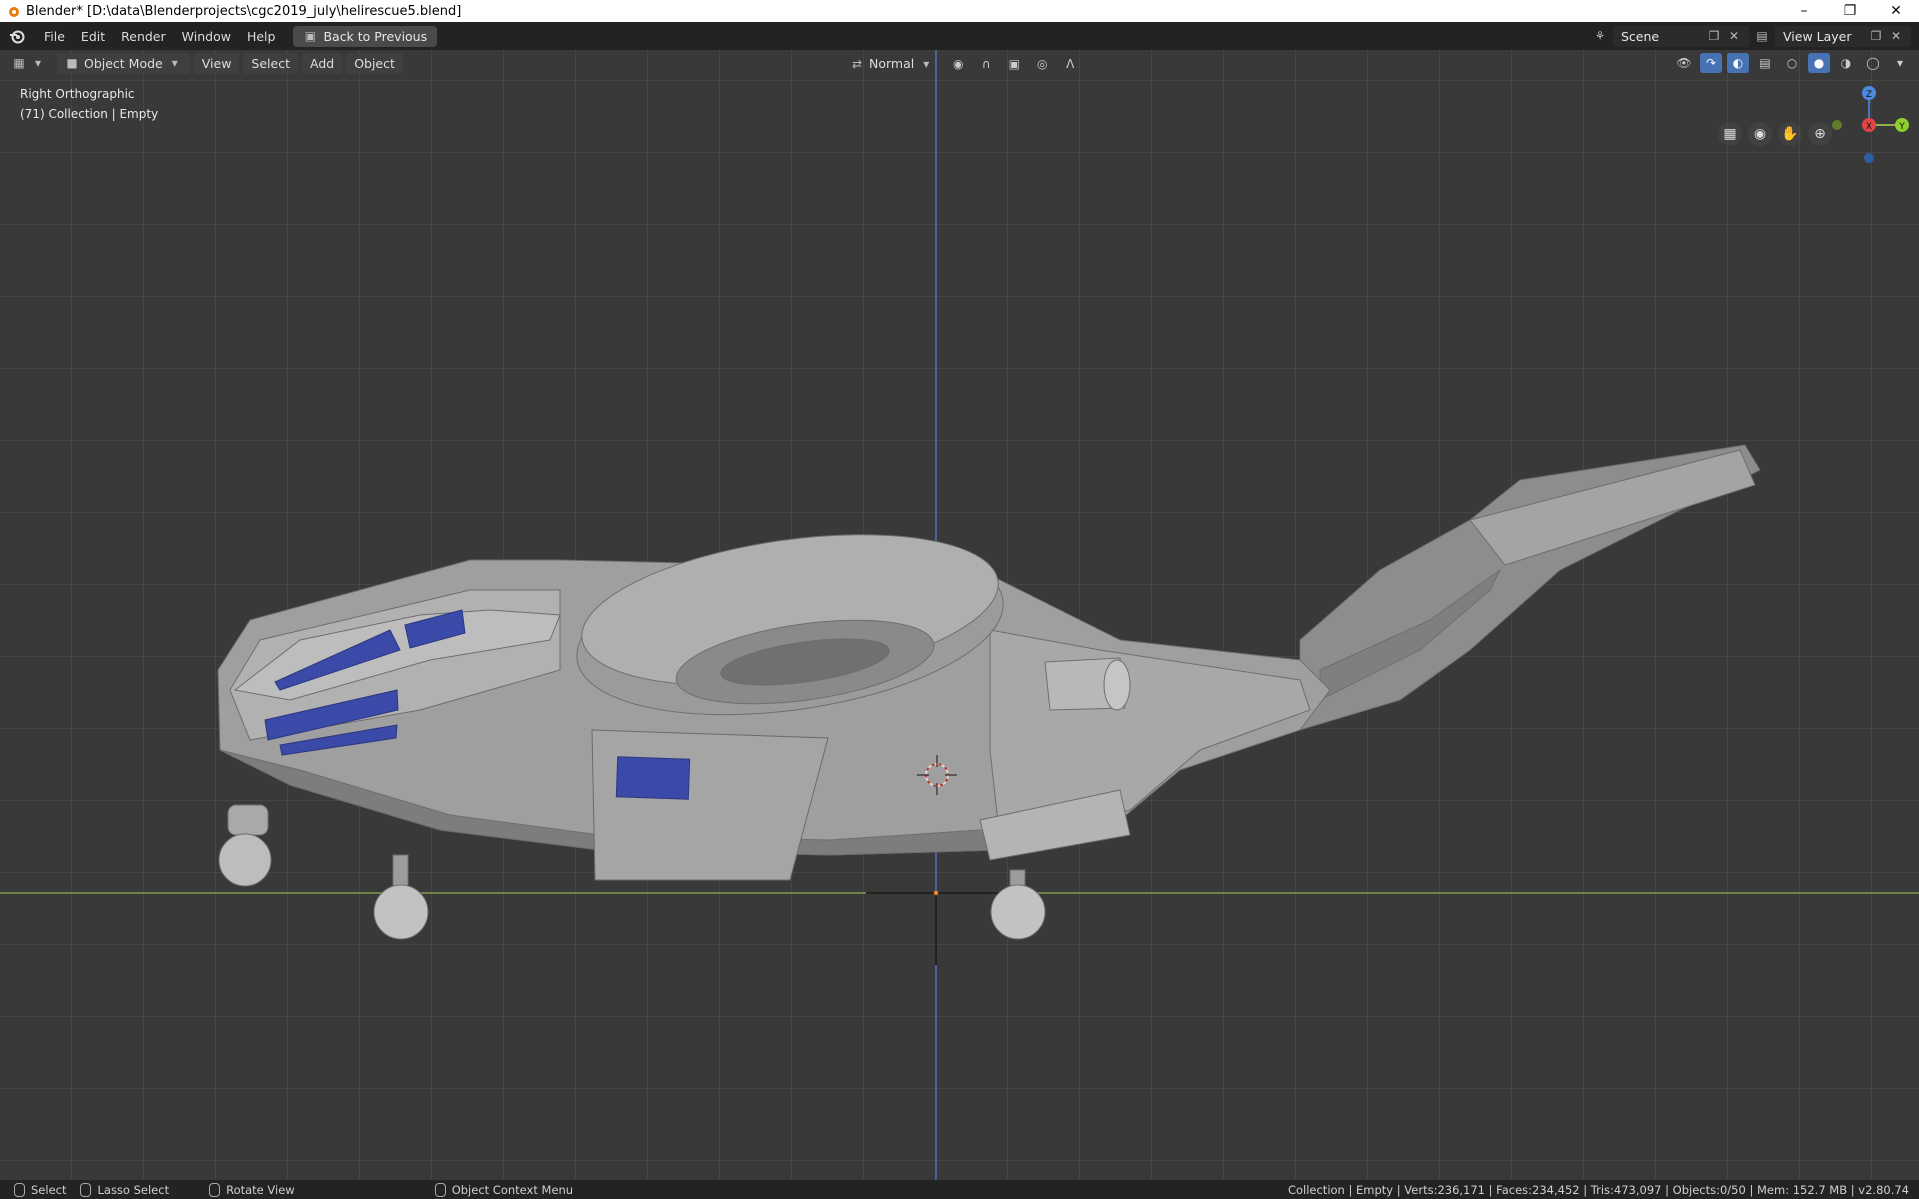 The image size is (1919, 1199). What do you see at coordinates (1846, 63) in the screenshot?
I see `material-shading-icon: ◑` at bounding box center [1846, 63].